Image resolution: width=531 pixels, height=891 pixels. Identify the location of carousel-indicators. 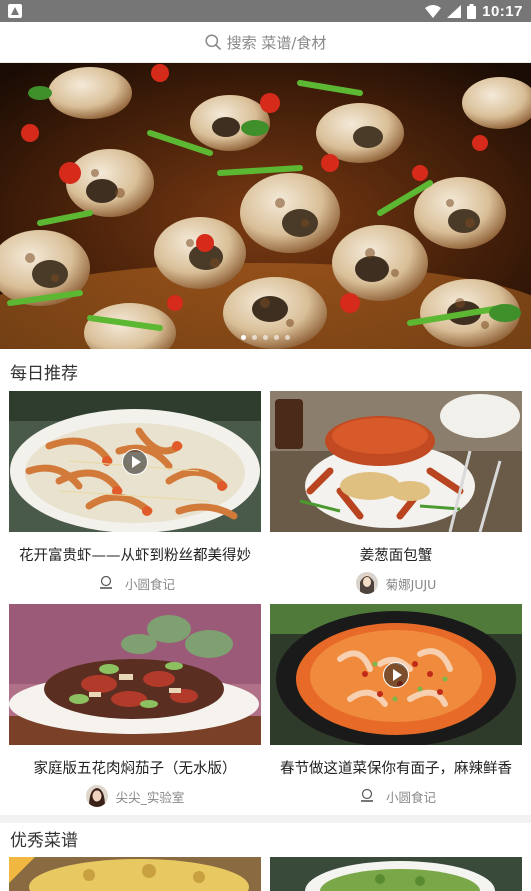
(265, 337).